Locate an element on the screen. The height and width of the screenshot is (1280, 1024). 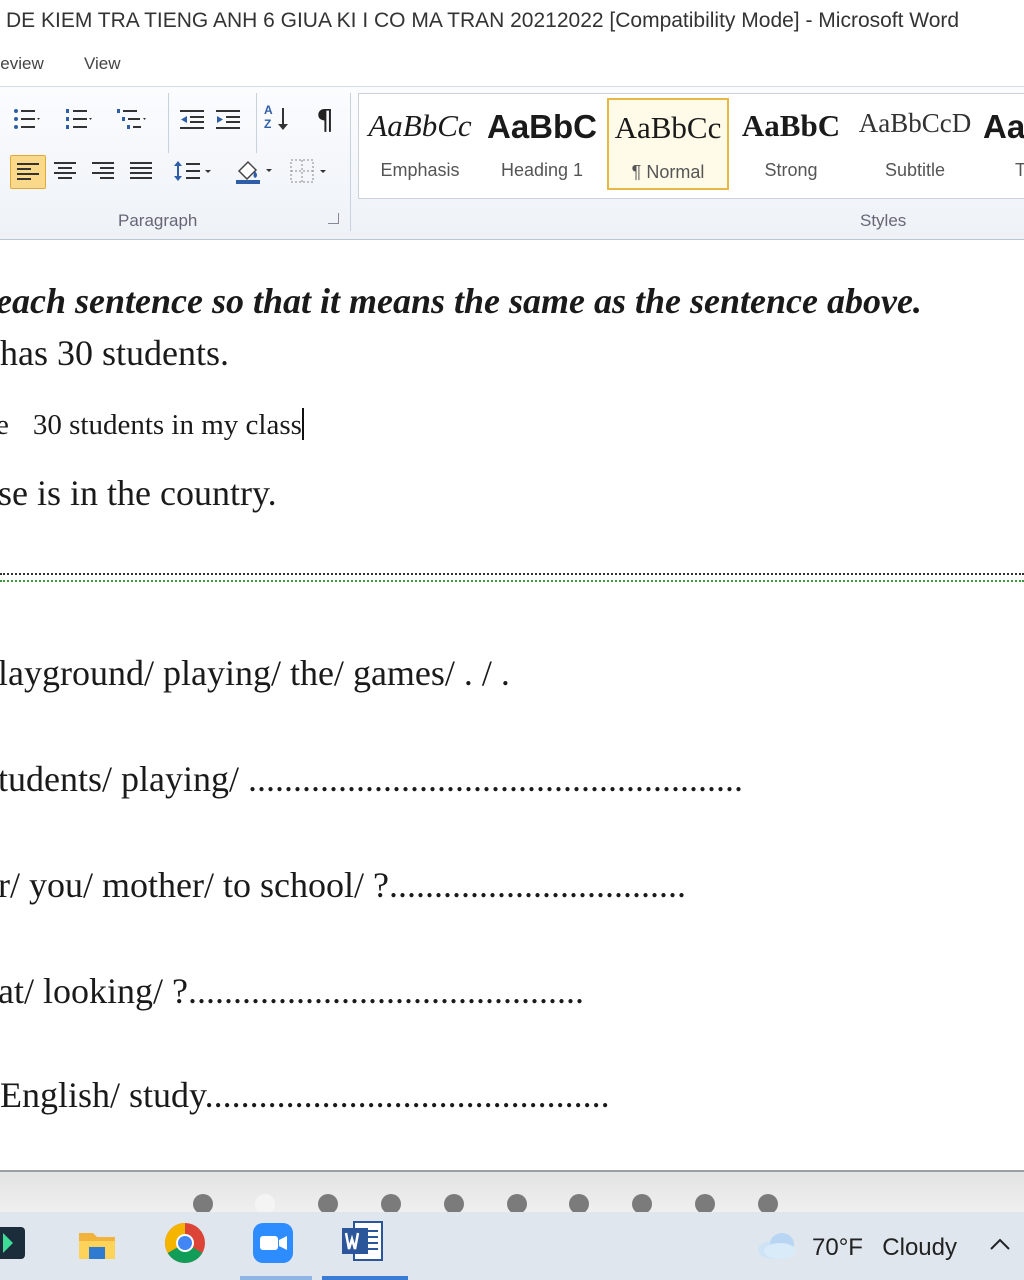
justify-button is located at coordinates (141, 171).